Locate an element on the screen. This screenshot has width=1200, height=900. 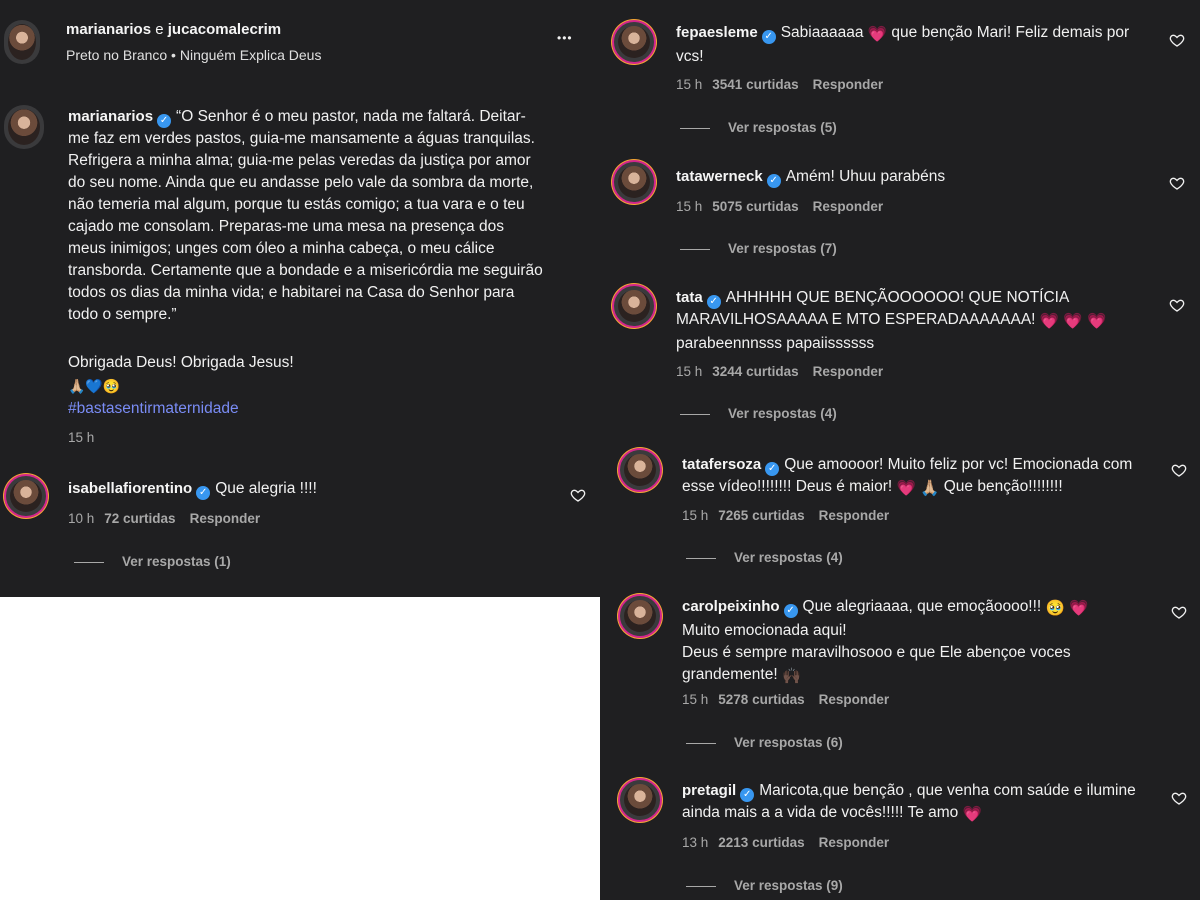
comment-meta: 10 h 72 curtidas Responder is located at coordinates (164, 518).